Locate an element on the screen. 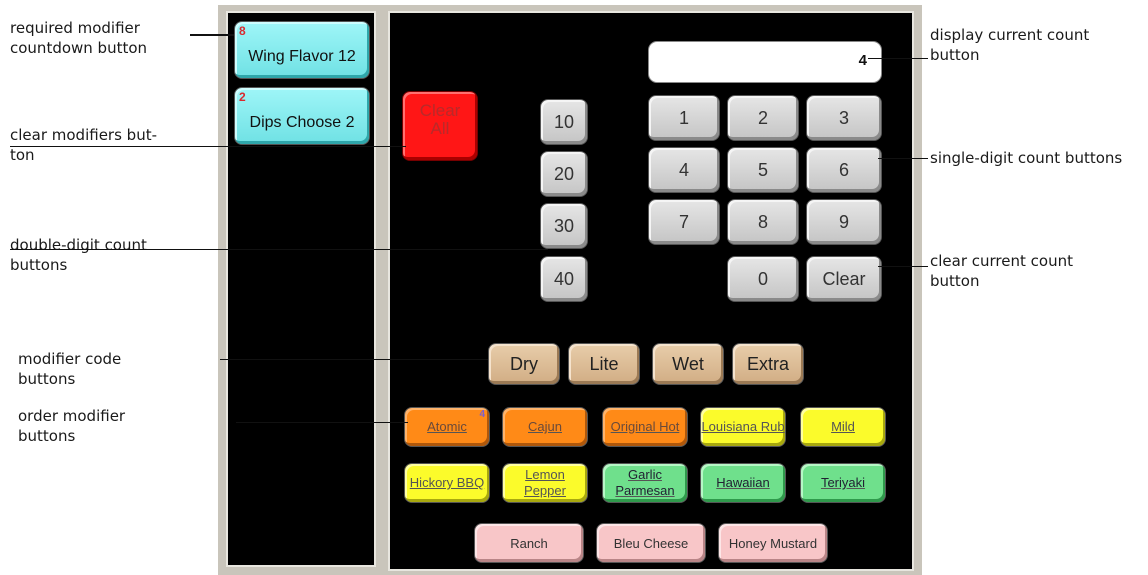  required-modifier-label: Dips Choose 2 is located at coordinates (302, 122).